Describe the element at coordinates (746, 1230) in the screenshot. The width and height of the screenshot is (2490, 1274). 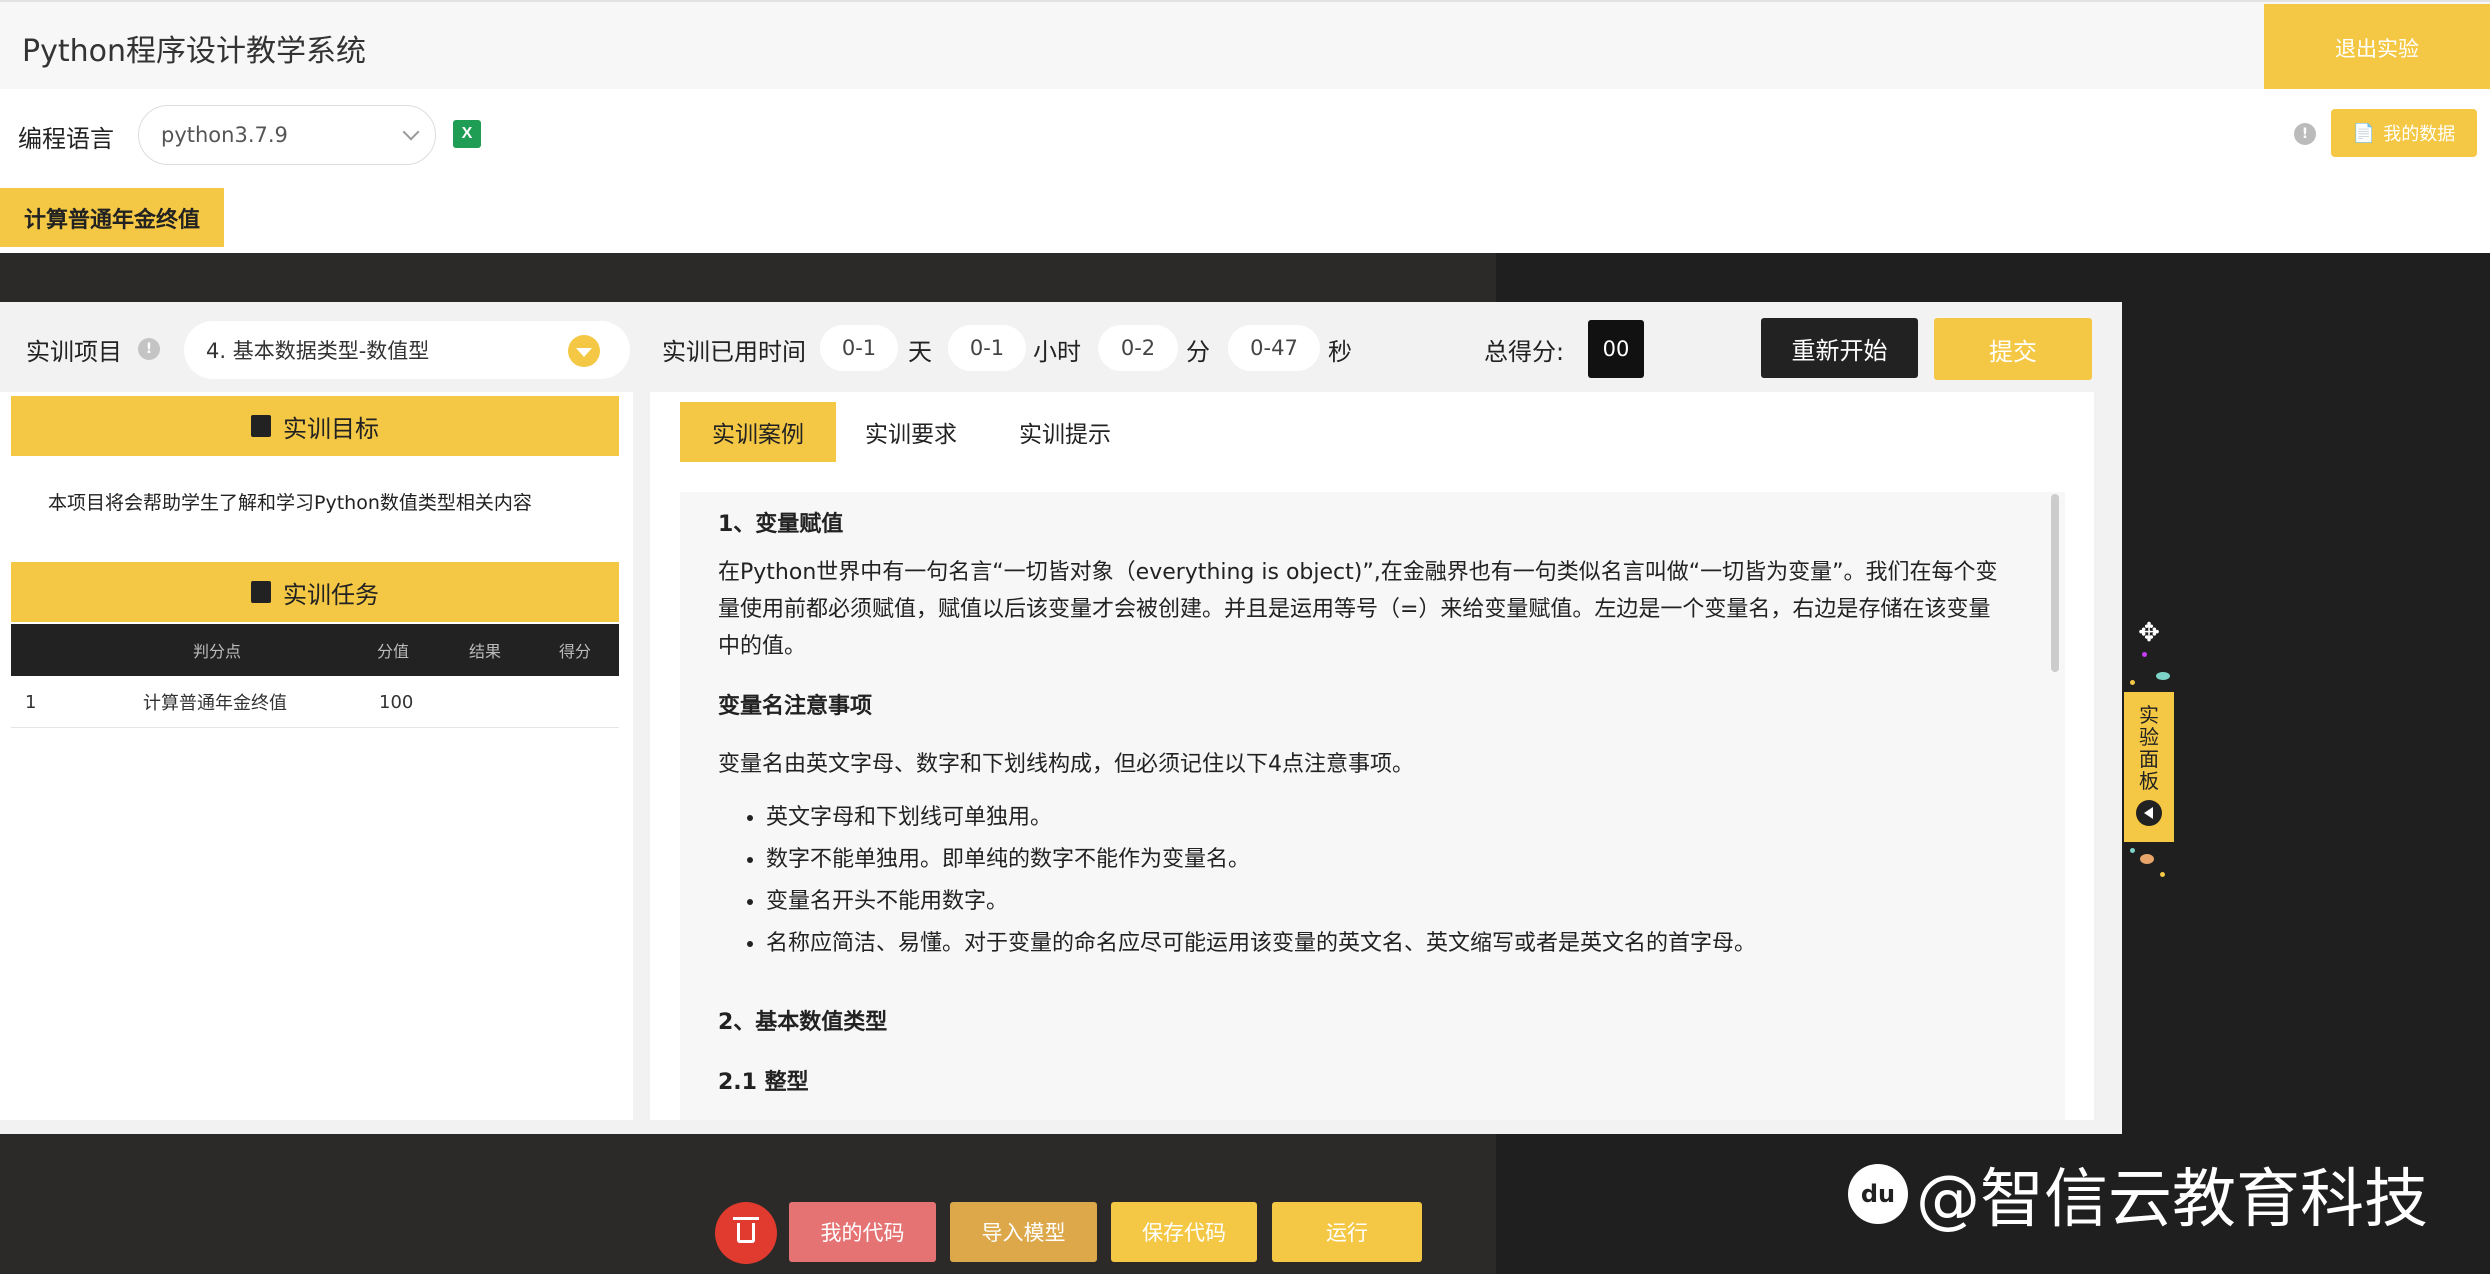
I see `trash-icon` at that location.